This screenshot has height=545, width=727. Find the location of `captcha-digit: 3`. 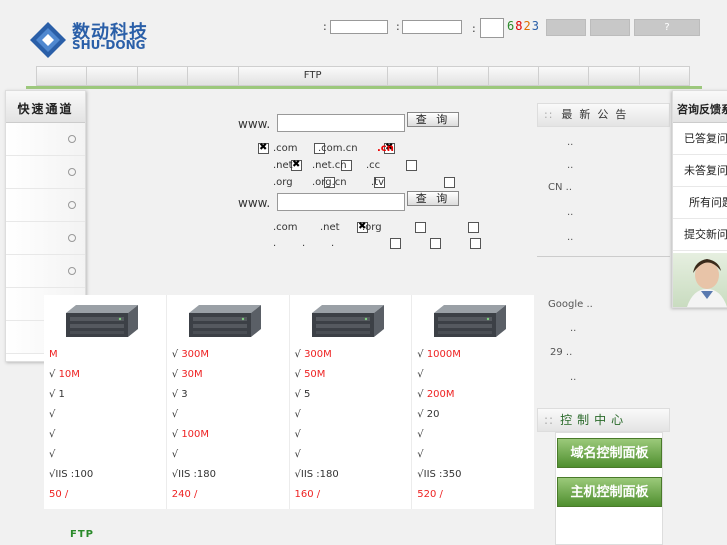

captcha-digit: 3 is located at coordinates (535, 26).